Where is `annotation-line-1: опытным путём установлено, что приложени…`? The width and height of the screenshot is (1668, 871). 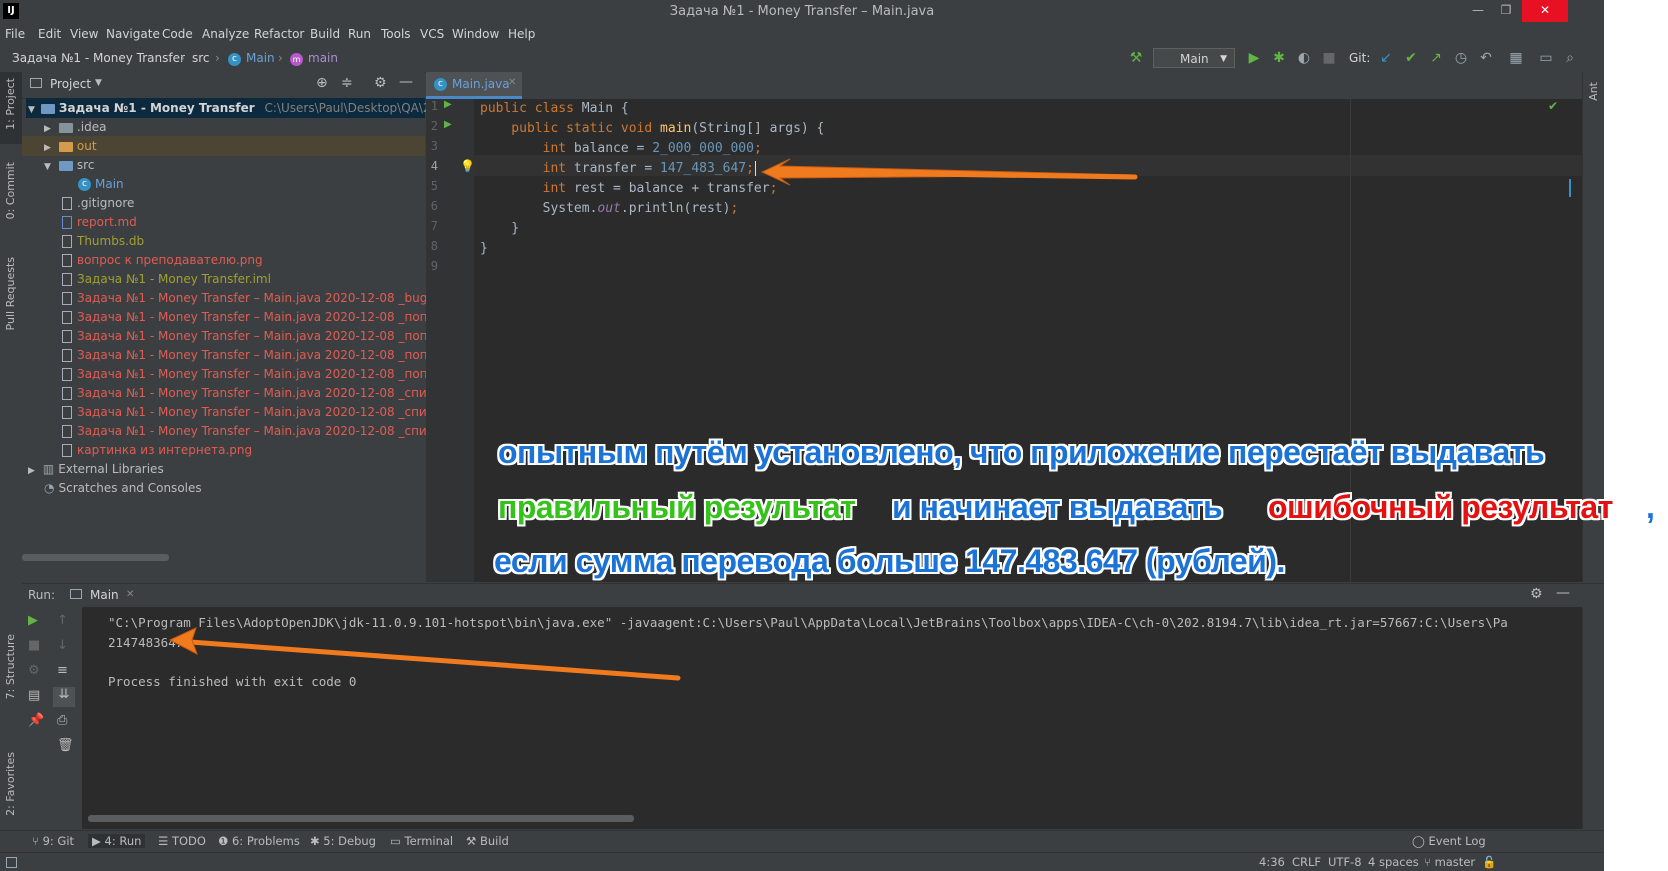
annotation-line-1: опытным путём установлено, что приложени… is located at coordinates (1021, 452).